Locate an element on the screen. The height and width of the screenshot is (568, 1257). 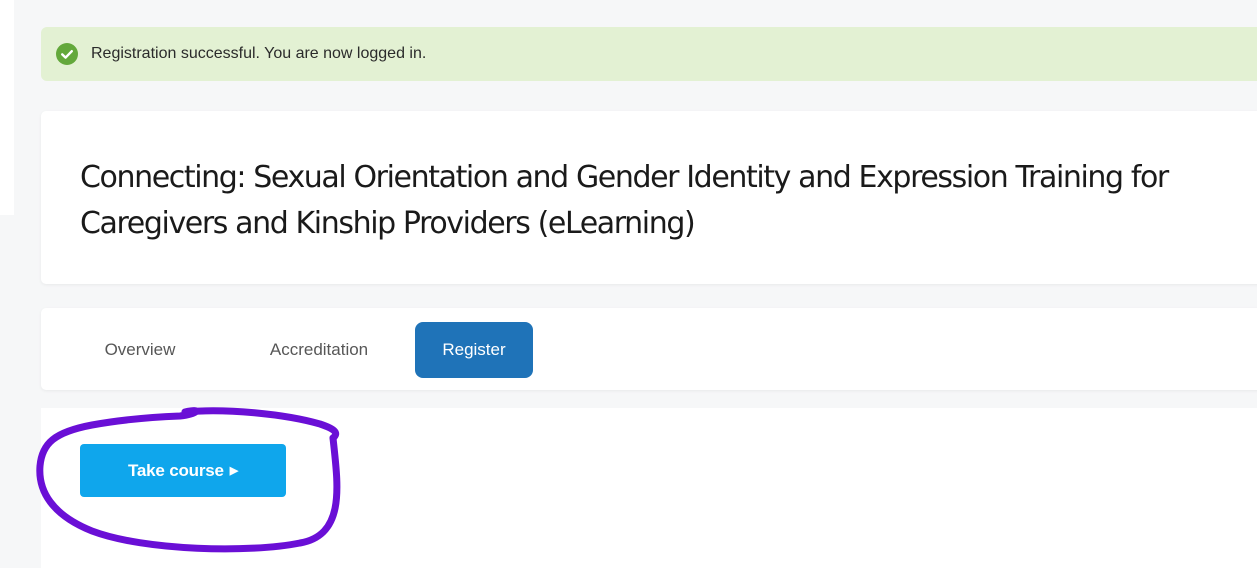
take-course-label: Take course is located at coordinates (175, 470).